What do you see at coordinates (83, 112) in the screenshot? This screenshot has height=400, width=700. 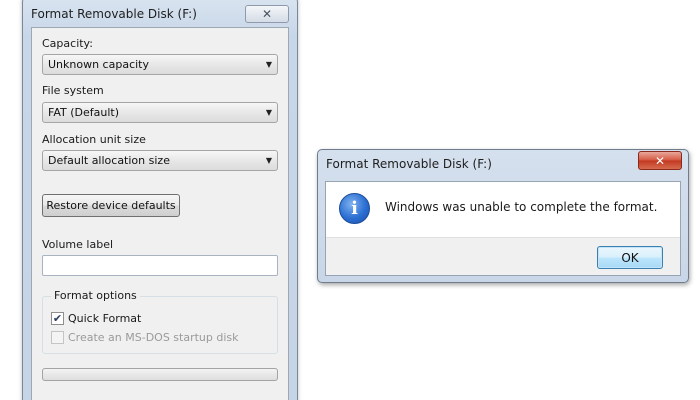 I see `file-system-value: FAT (Default)` at bounding box center [83, 112].